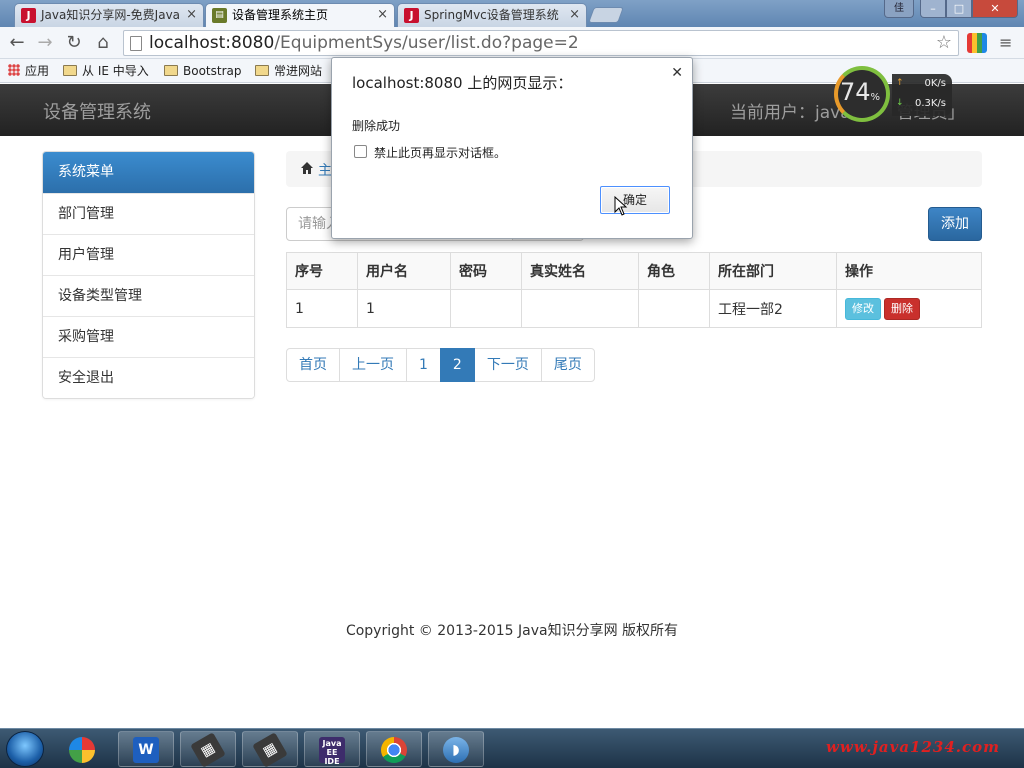 This screenshot has width=1024, height=768. What do you see at coordinates (219, 15) in the screenshot?
I see `system-favicon-icon: ▤` at bounding box center [219, 15].